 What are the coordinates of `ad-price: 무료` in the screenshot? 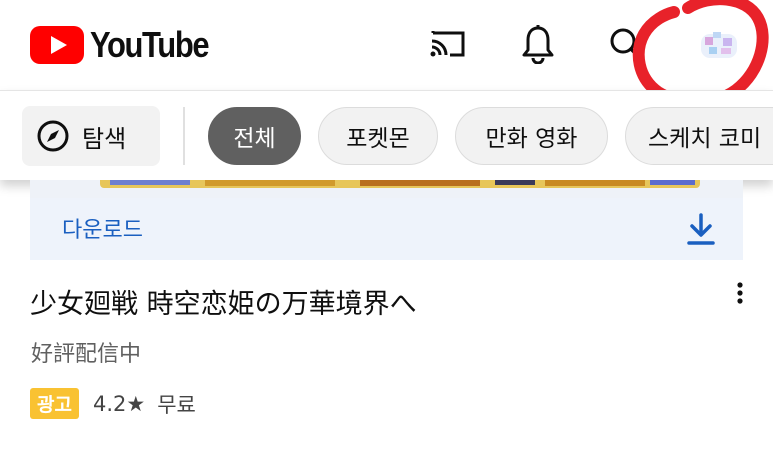 It's located at (176, 404).